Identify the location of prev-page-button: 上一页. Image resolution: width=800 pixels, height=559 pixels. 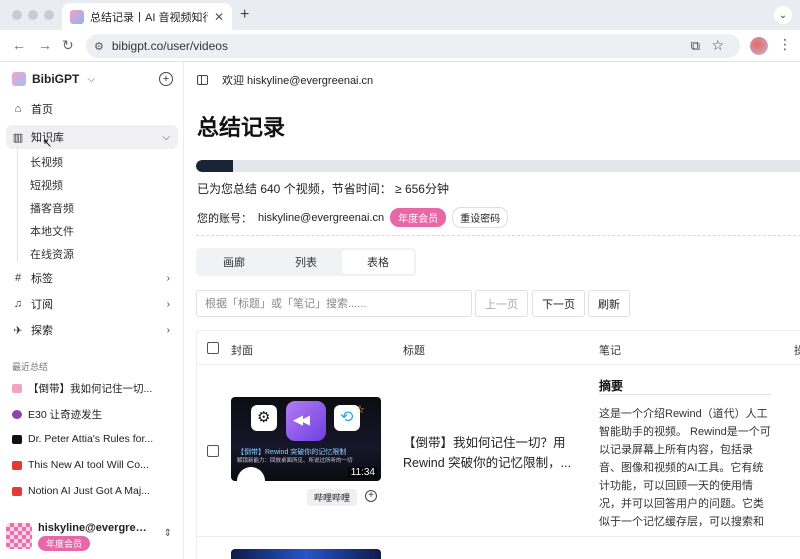
(501, 303).